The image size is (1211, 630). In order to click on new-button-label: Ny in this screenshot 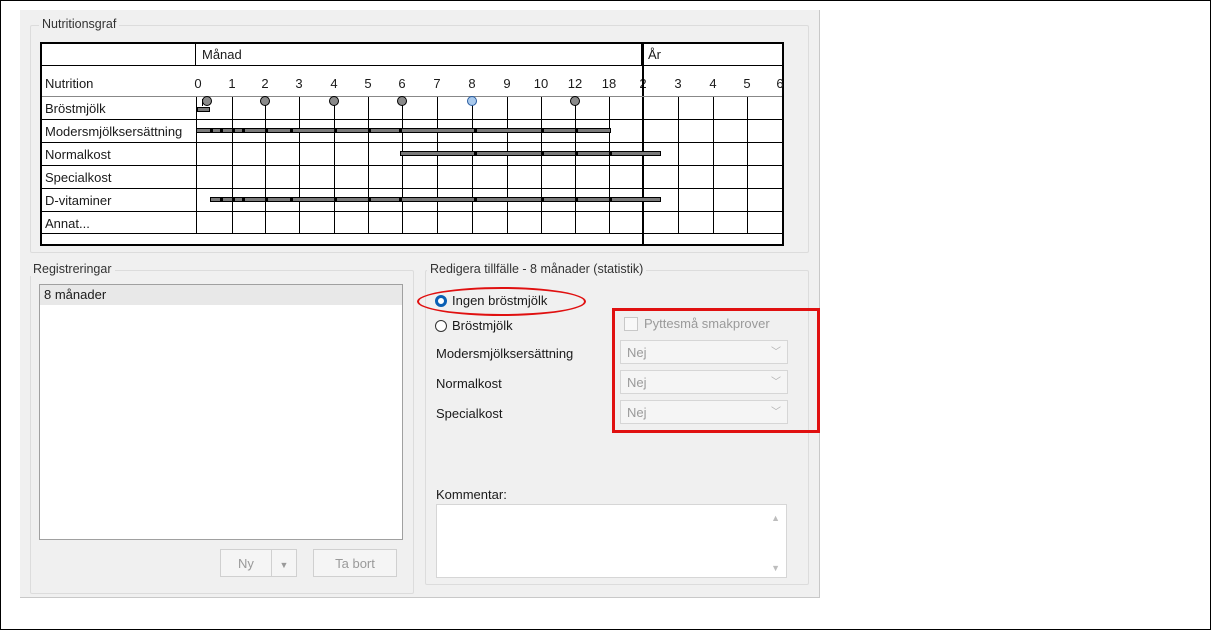, I will do `click(246, 563)`.